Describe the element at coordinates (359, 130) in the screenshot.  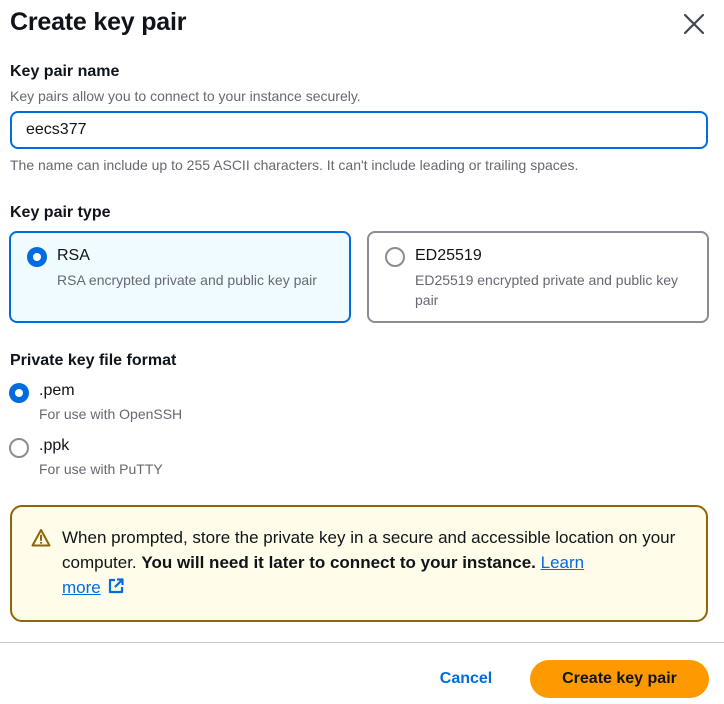
I see `key-pair-name-input` at that location.